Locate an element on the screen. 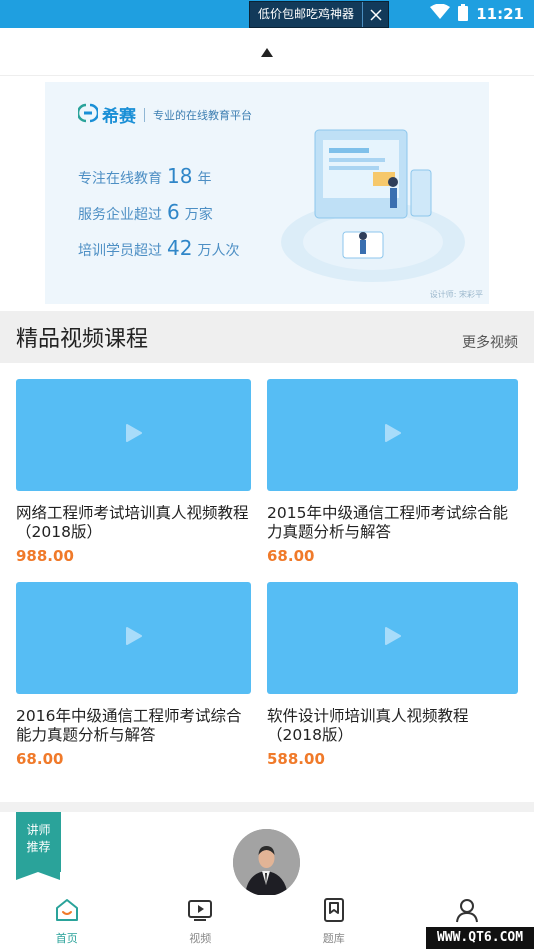 Image resolution: width=534 pixels, height=949 pixels. collapse-toggle is located at coordinates (267, 52).